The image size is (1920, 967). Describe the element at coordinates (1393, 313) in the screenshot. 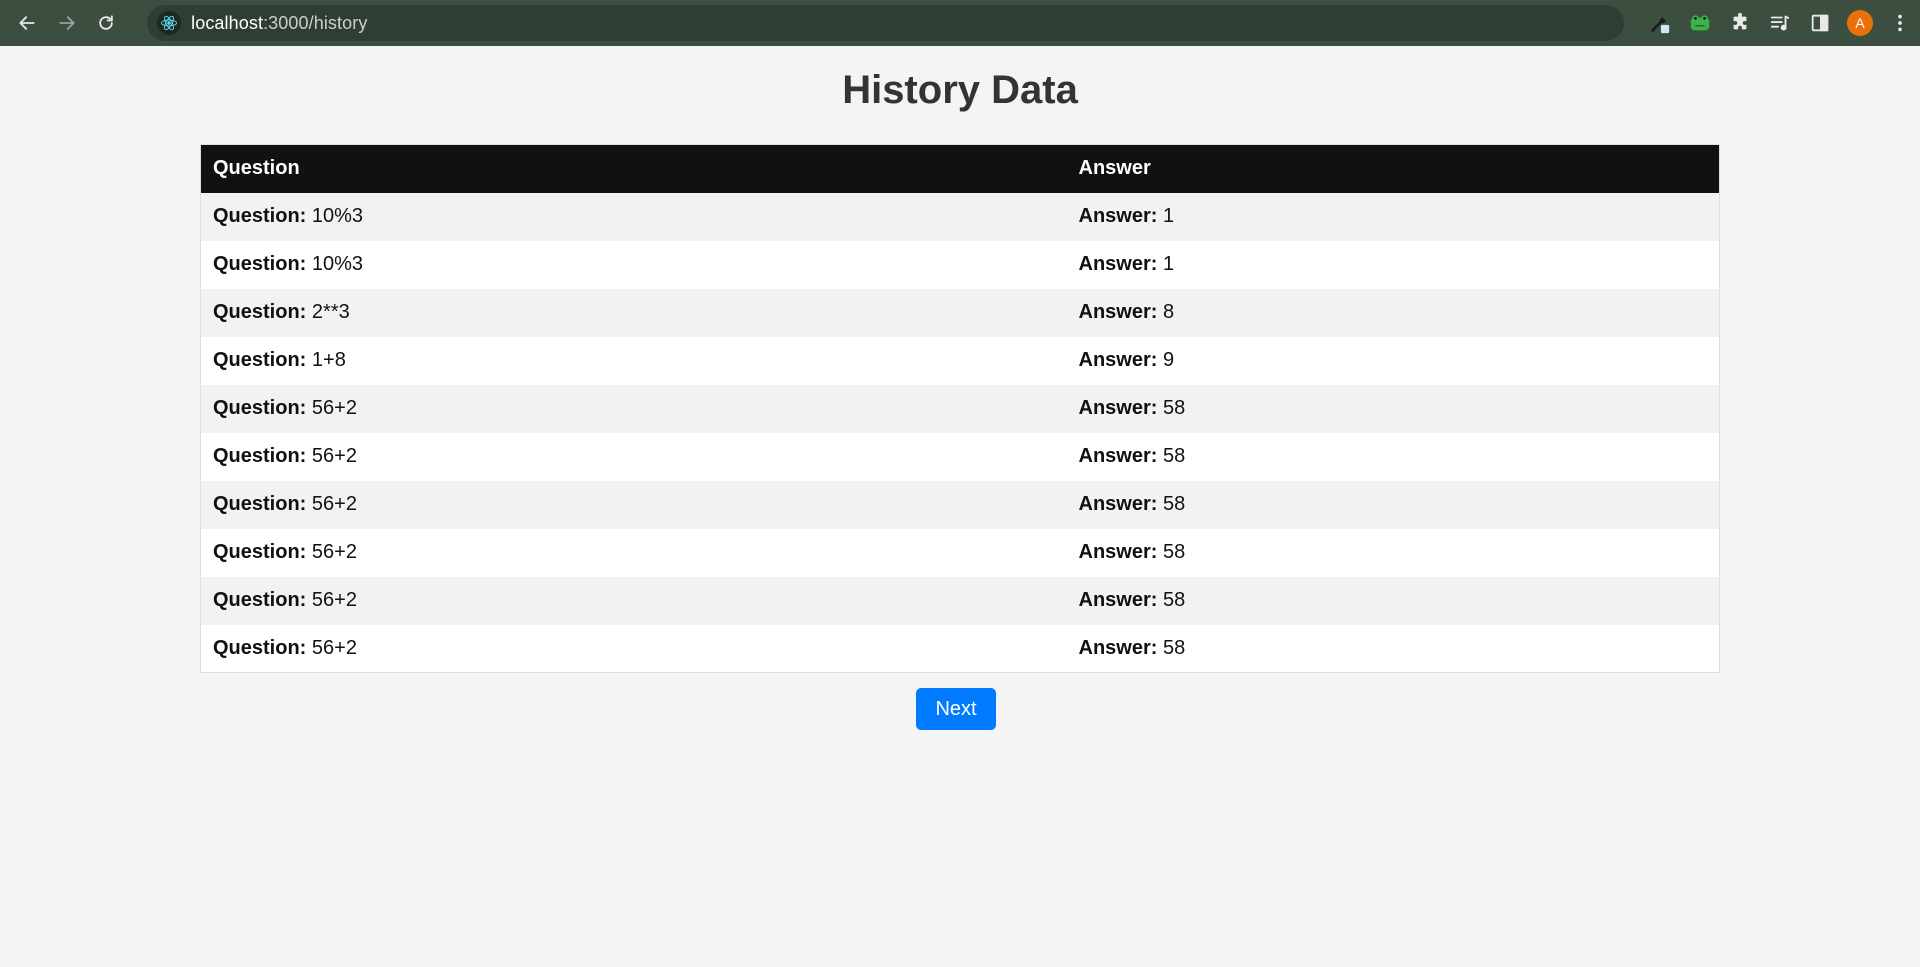

I see `answer-cell: Answer: 8` at that location.